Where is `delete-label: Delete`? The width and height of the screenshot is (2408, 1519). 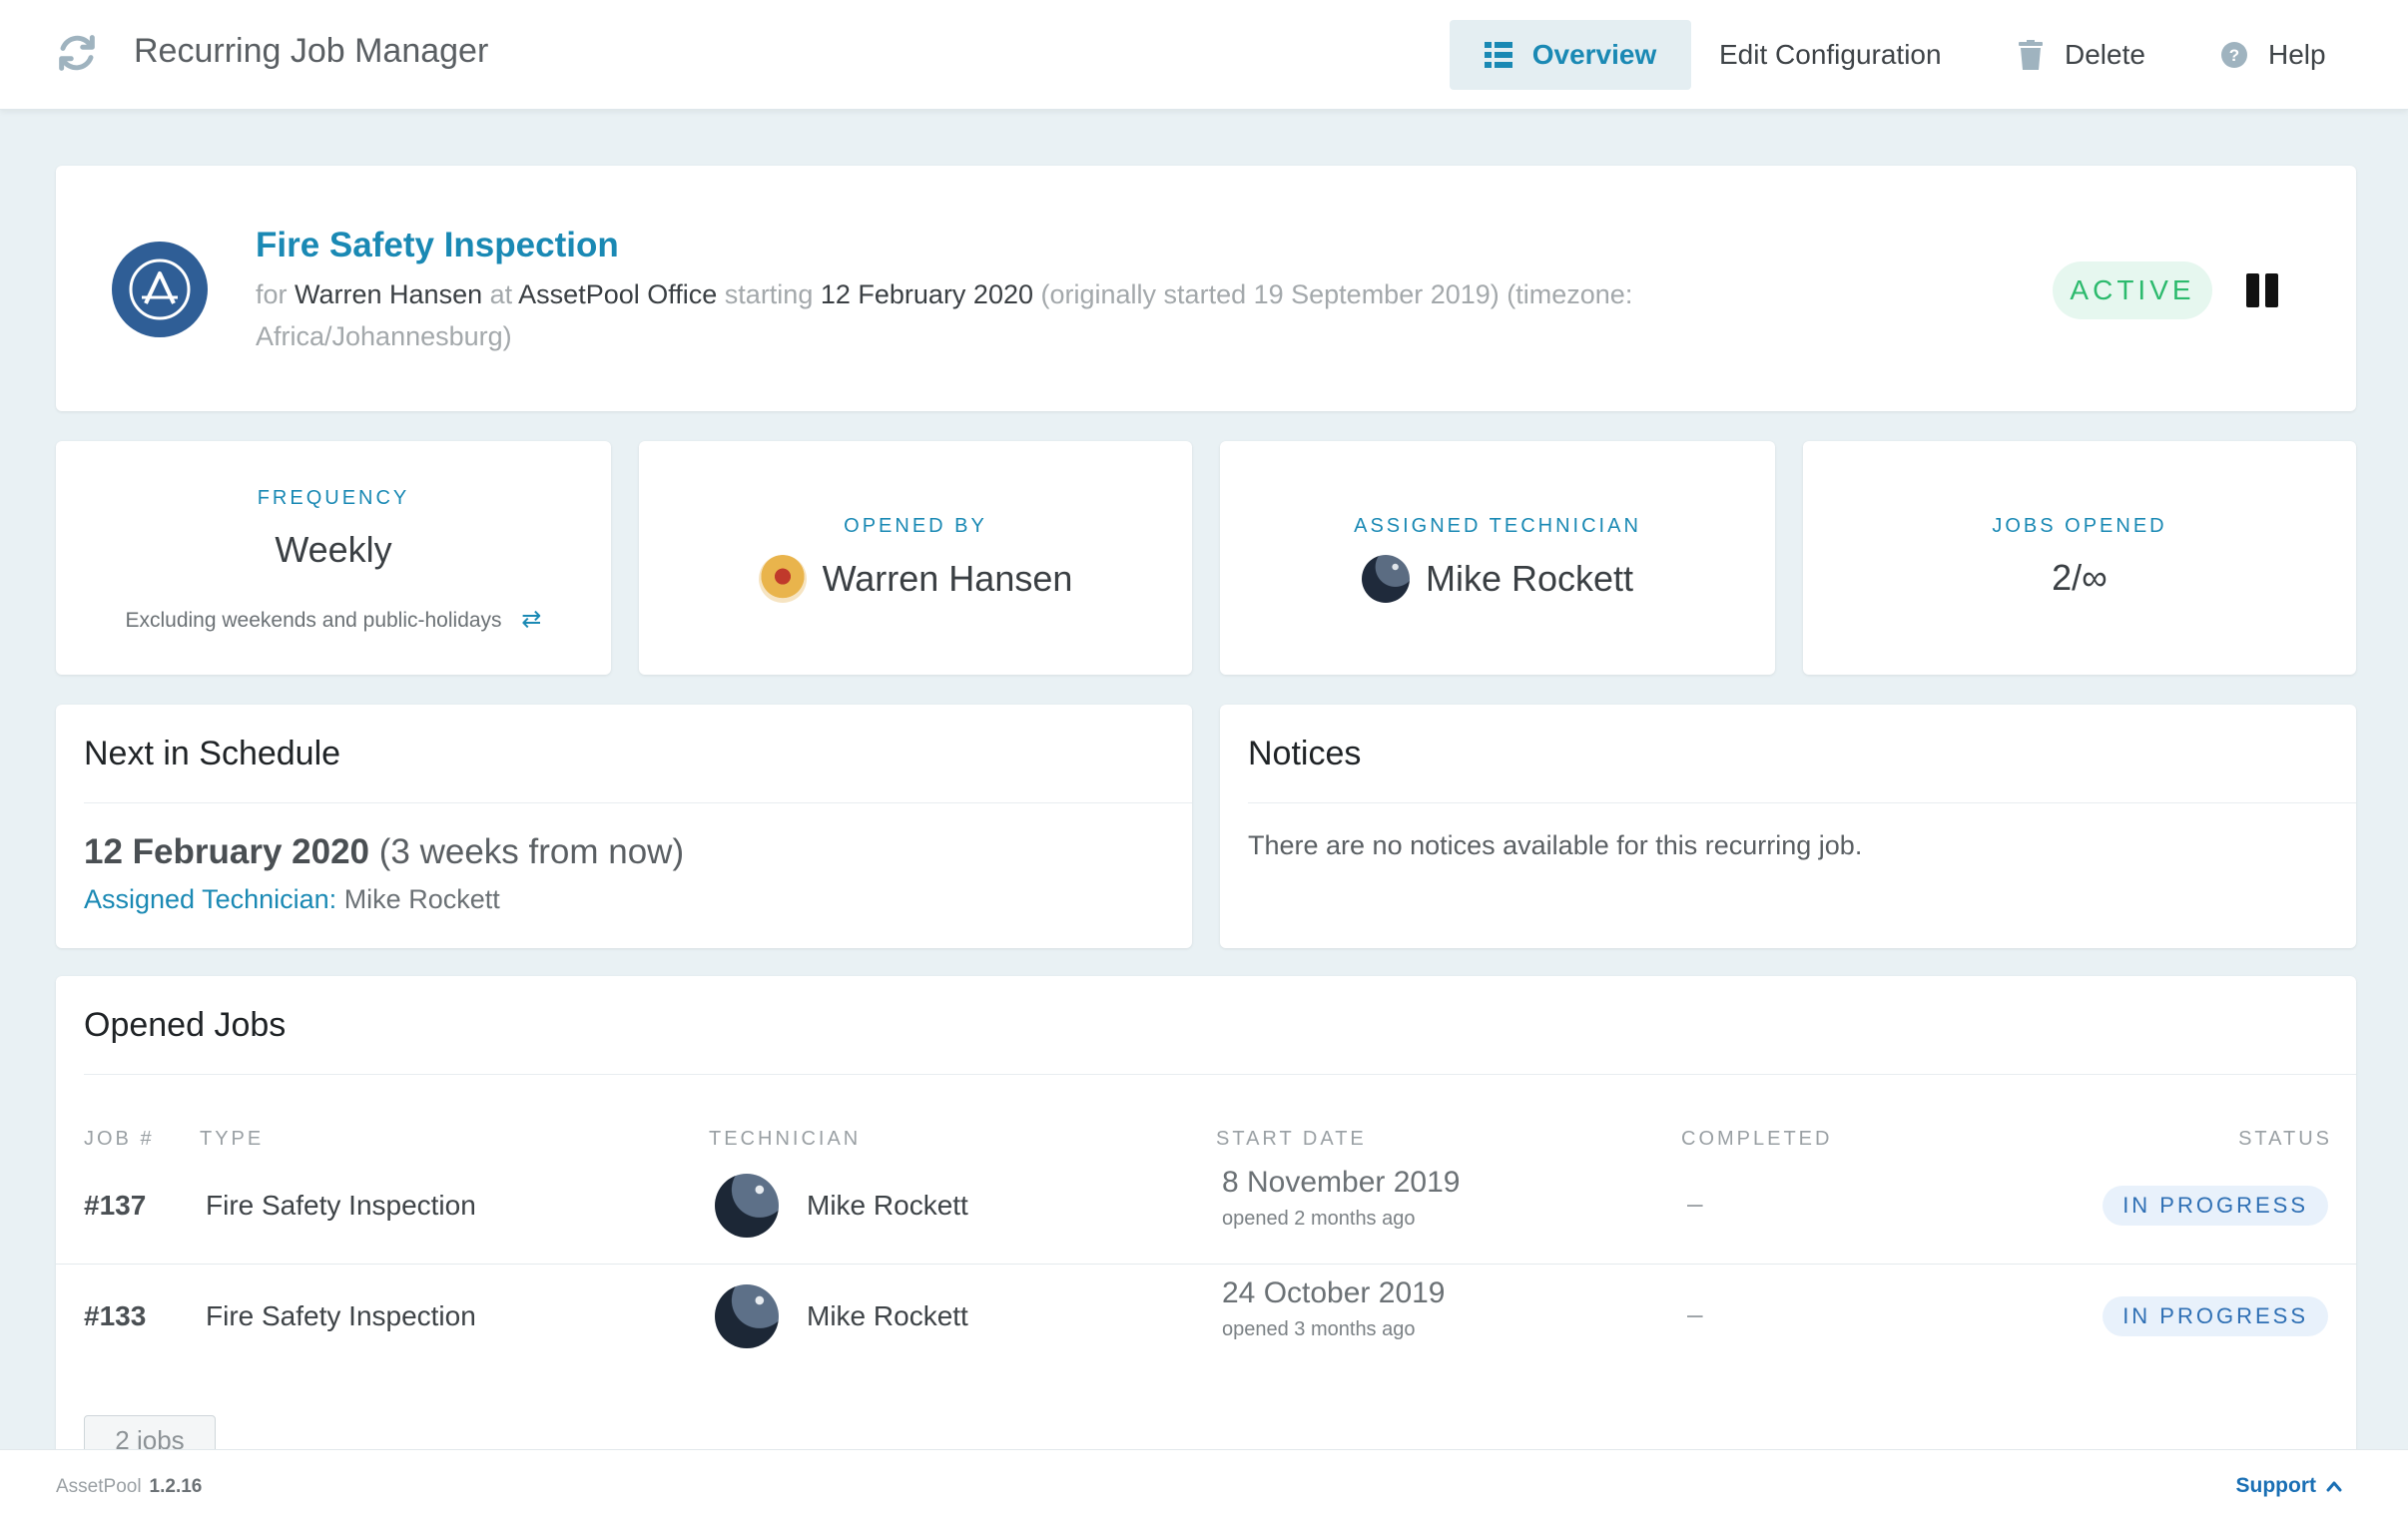 delete-label: Delete is located at coordinates (2105, 54).